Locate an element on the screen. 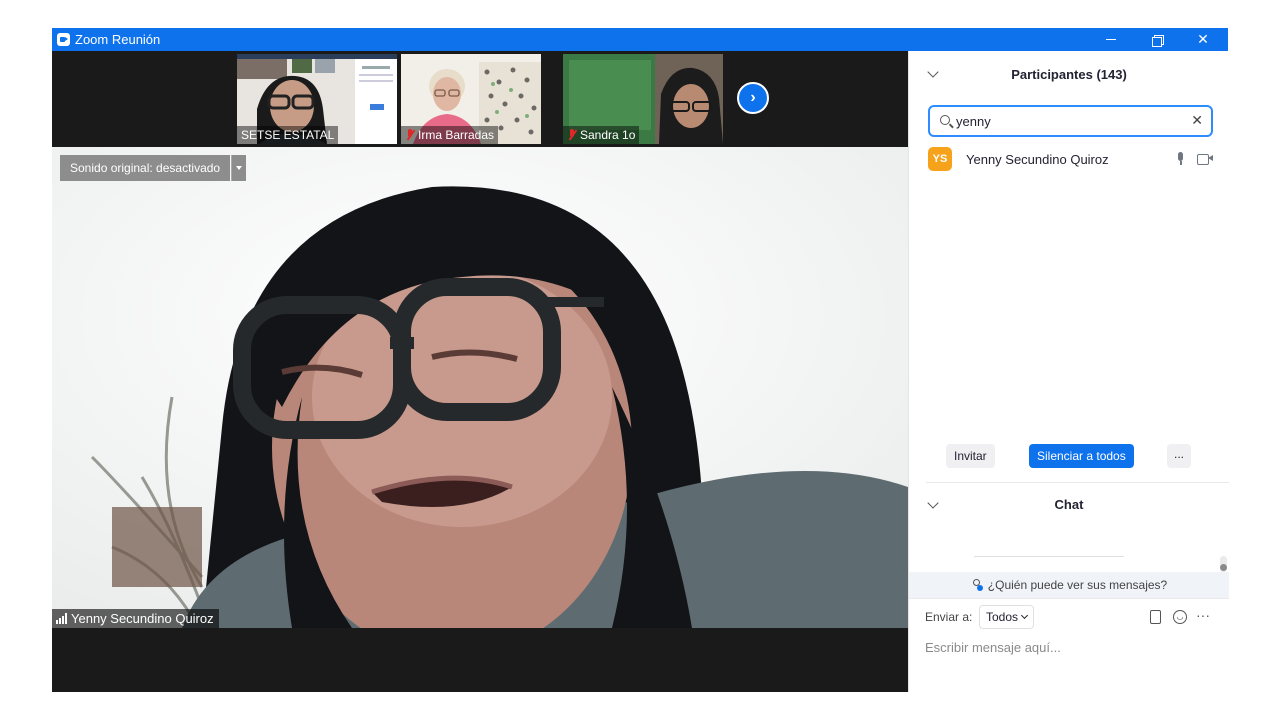 Image resolution: width=1280 pixels, height=720 pixels. search-icon is located at coordinates (945, 120).